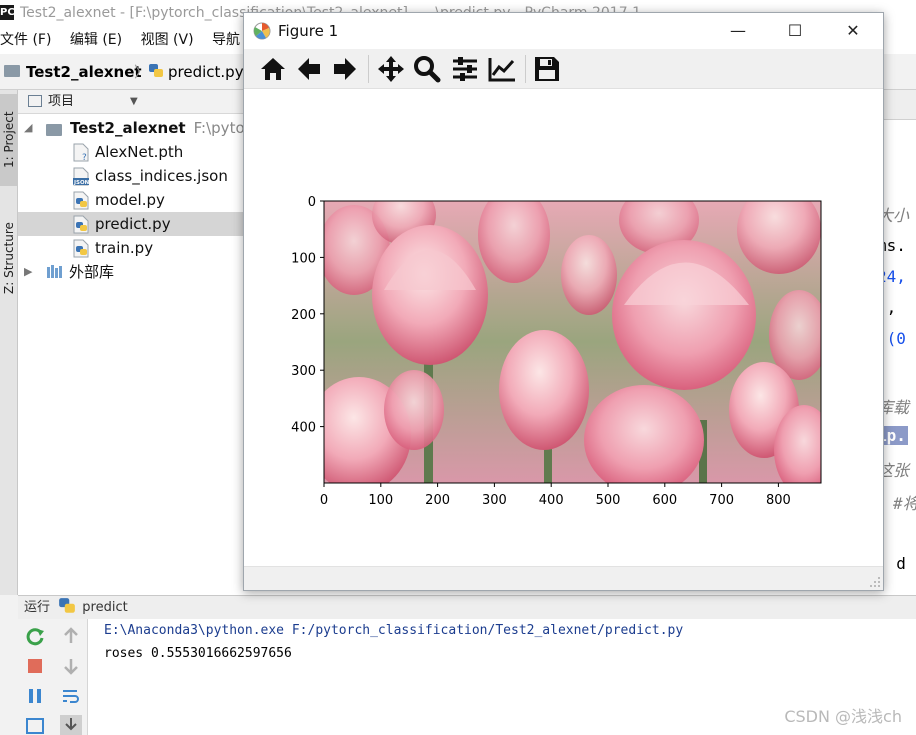  Describe the element at coordinates (167, 40) in the screenshot. I see `menu-view: 视图 (V)` at that location.